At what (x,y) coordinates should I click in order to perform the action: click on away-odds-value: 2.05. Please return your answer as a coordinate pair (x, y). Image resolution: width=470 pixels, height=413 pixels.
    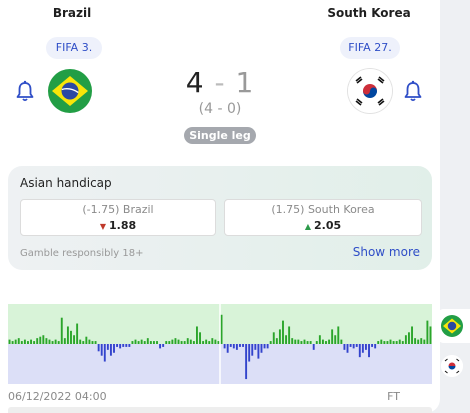
    Looking at the image, I should click on (328, 225).